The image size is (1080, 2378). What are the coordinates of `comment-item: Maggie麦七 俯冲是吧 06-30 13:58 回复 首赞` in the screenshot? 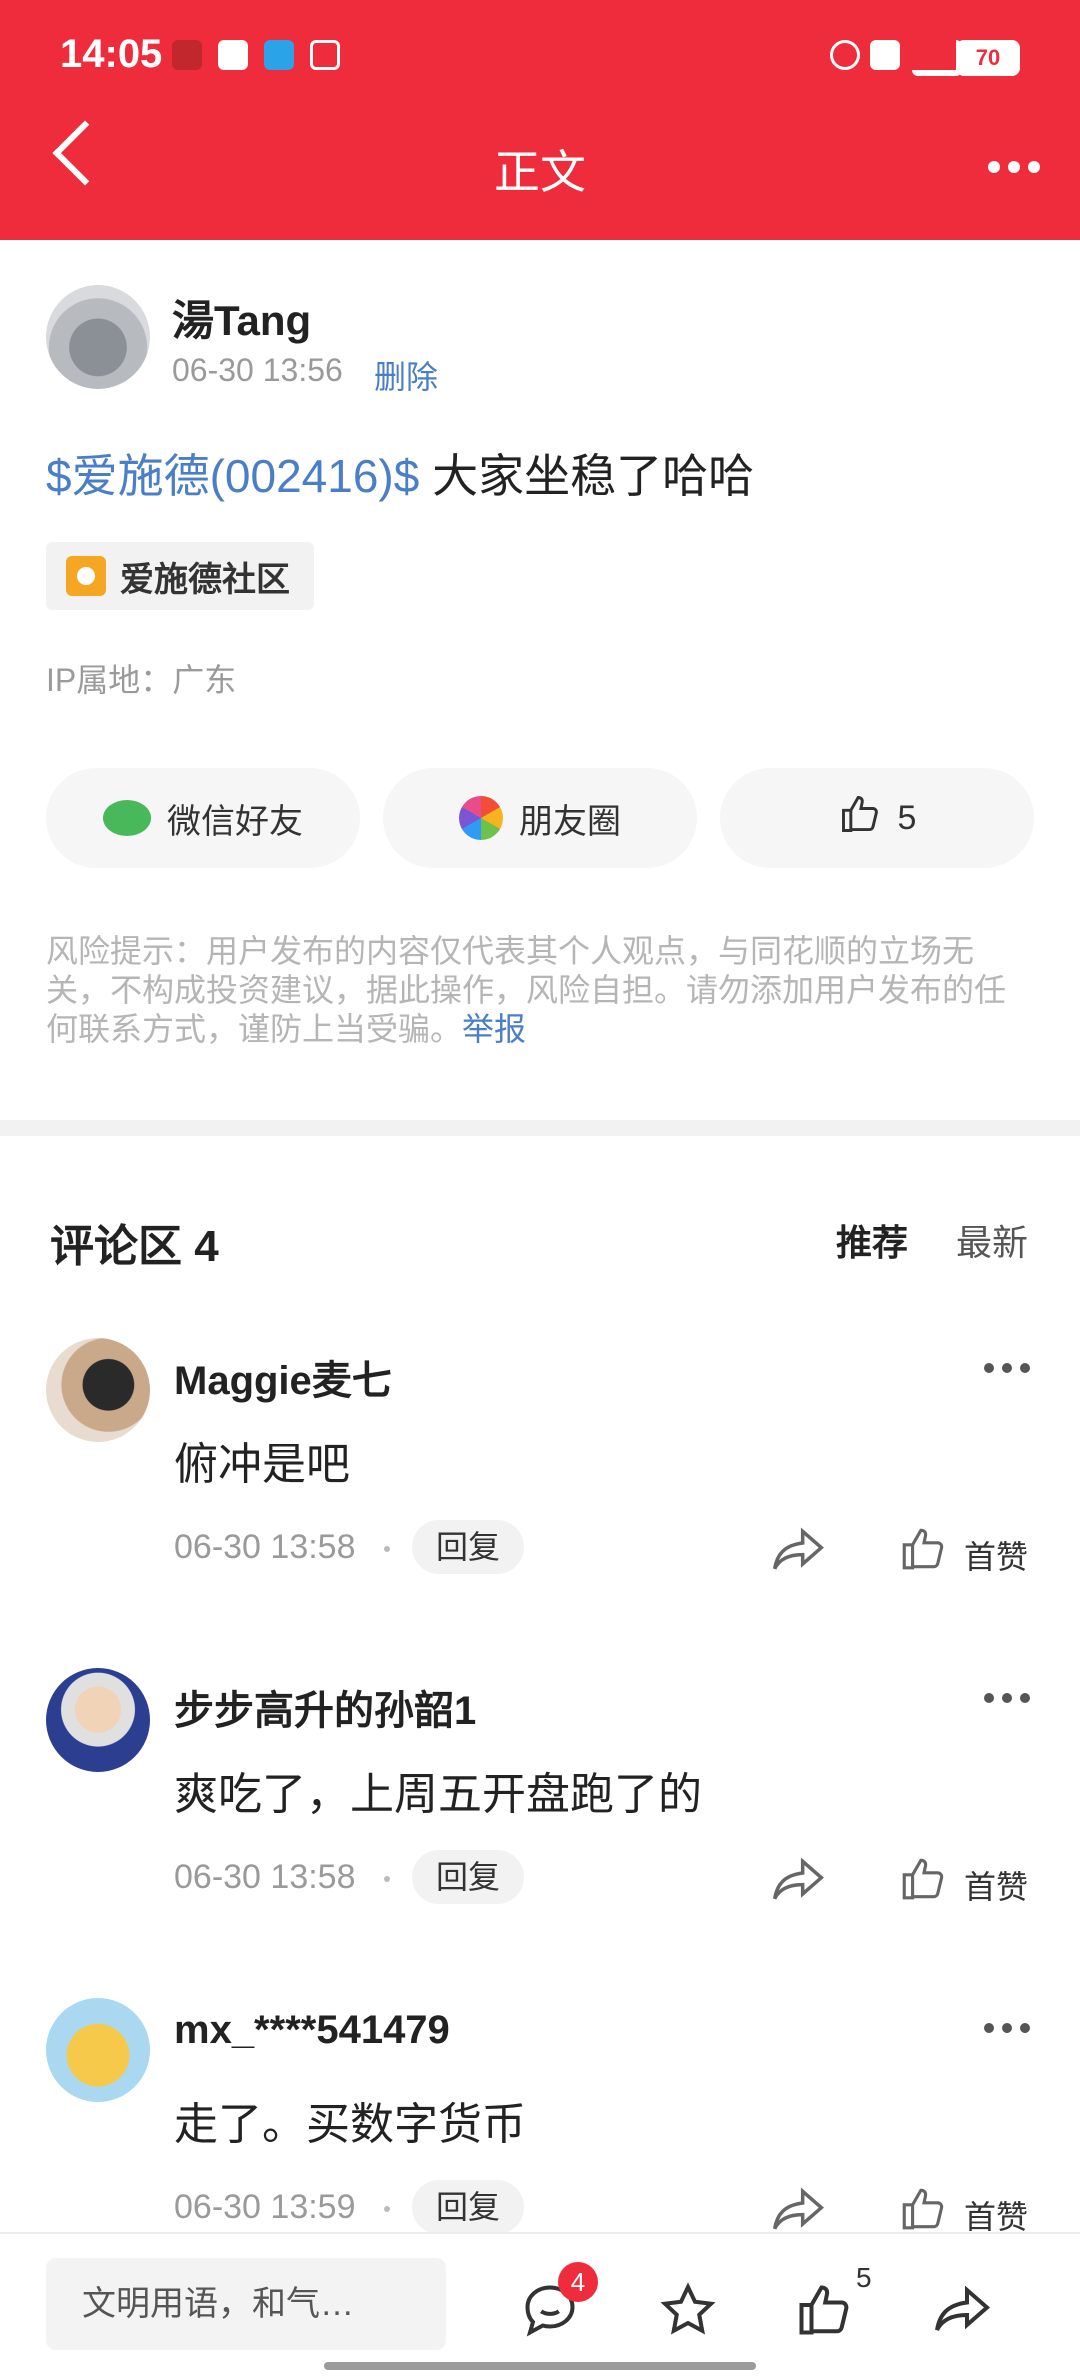 It's located at (540, 1503).